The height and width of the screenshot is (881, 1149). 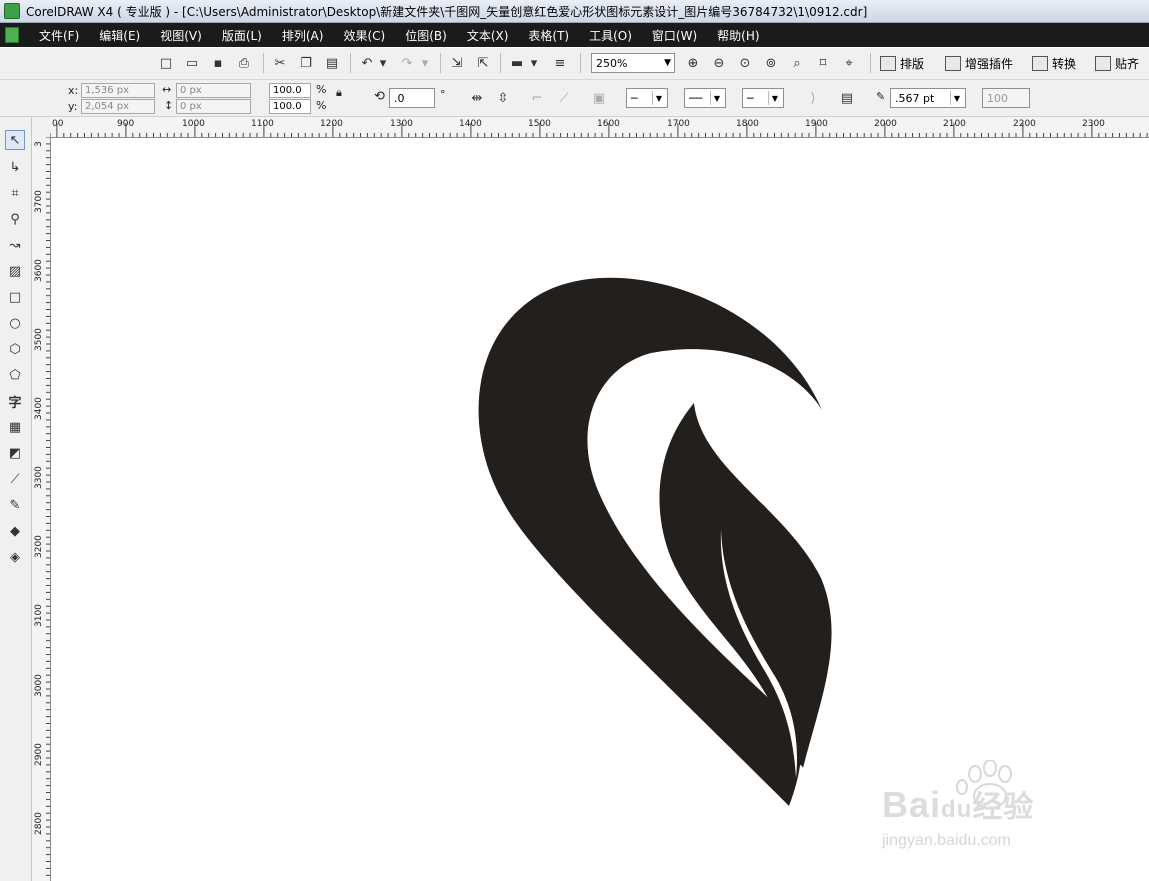 I want to click on height-field: 0 px, so click(x=213, y=106).